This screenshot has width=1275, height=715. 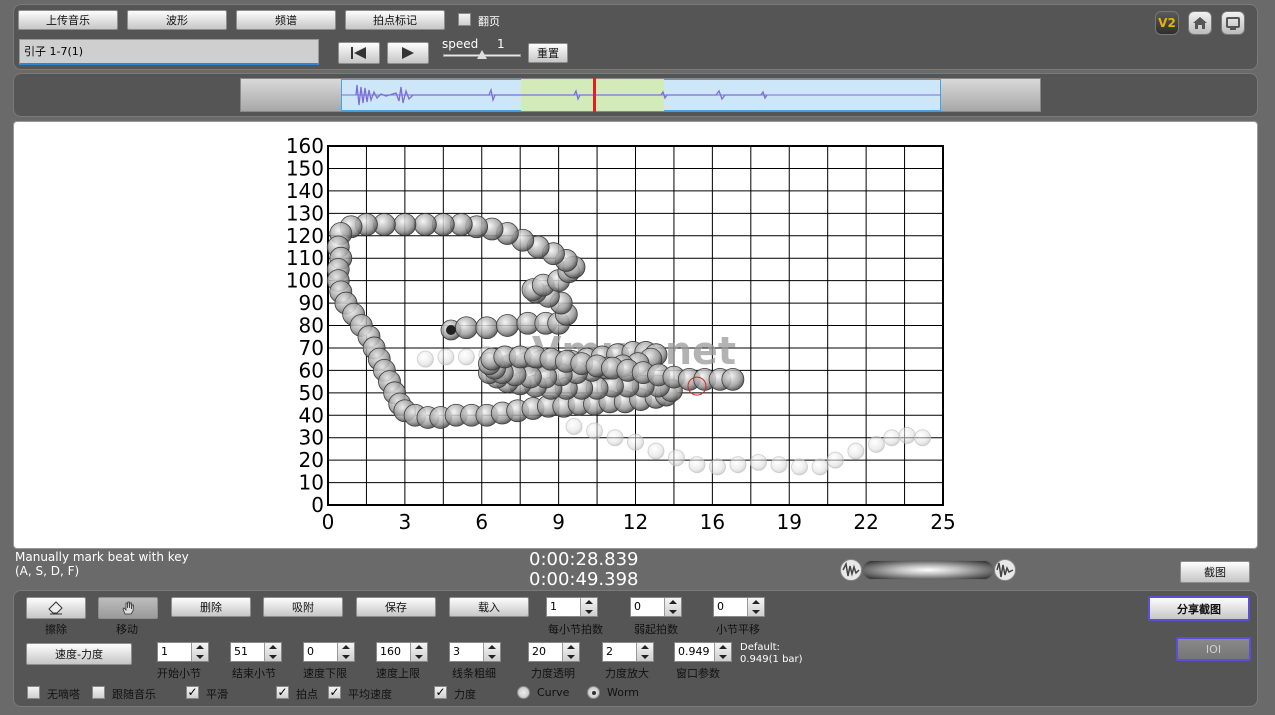 What do you see at coordinates (402, 652) in the screenshot?
I see `tempo-high-stepper: 160` at bounding box center [402, 652].